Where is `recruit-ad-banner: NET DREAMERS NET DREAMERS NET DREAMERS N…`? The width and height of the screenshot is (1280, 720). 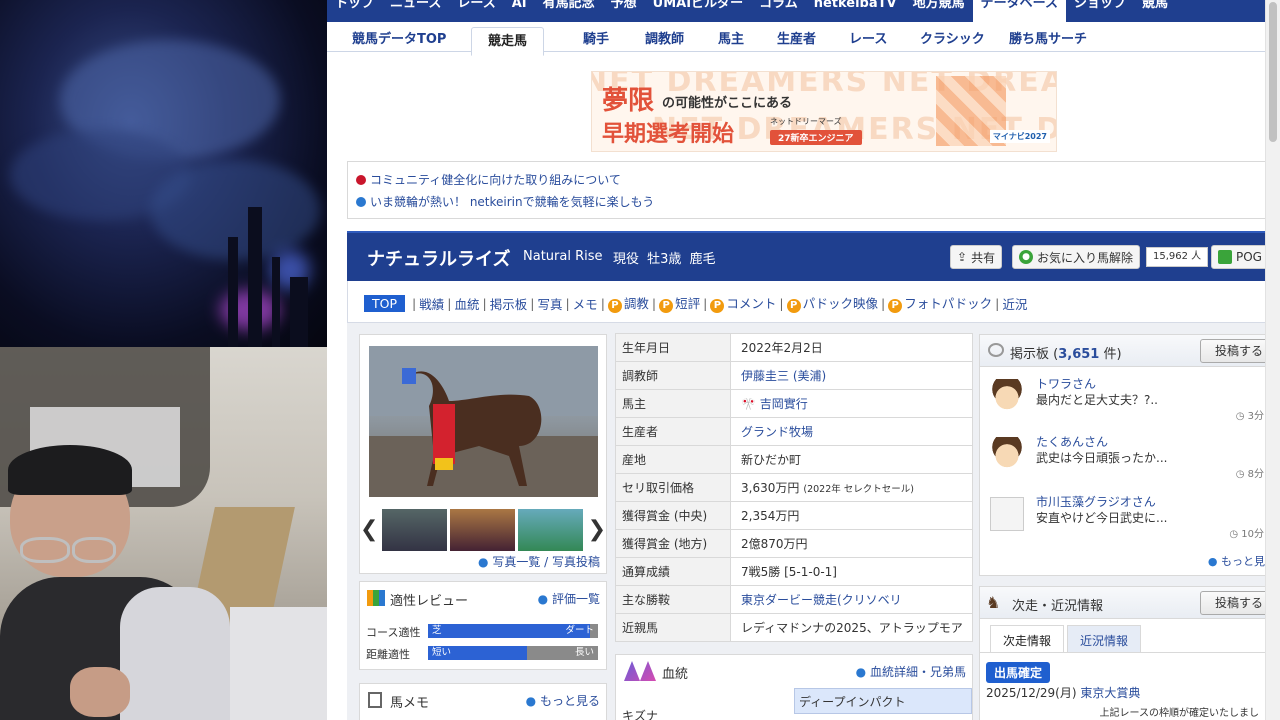
recruit-ad-banner: NET DREAMERS NET DREAMERS NET DREAMERS N… is located at coordinates (824, 111).